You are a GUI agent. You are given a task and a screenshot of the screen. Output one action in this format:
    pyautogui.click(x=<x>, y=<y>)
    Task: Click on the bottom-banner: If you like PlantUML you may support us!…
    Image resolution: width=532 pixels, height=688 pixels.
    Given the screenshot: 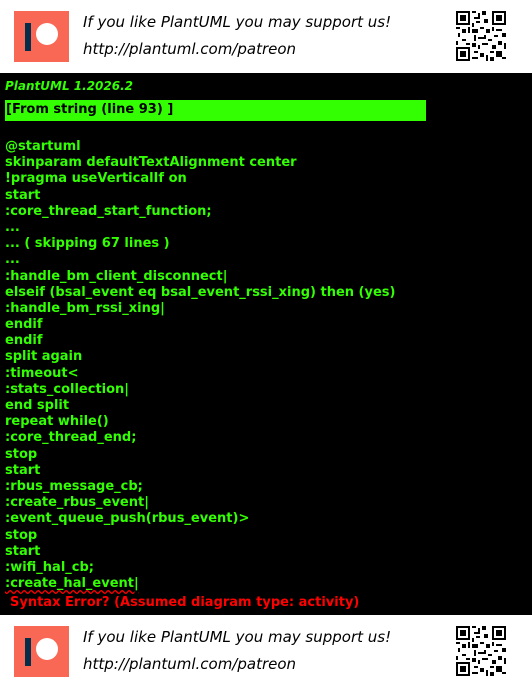 What is the action you would take?
    pyautogui.click(x=266, y=651)
    